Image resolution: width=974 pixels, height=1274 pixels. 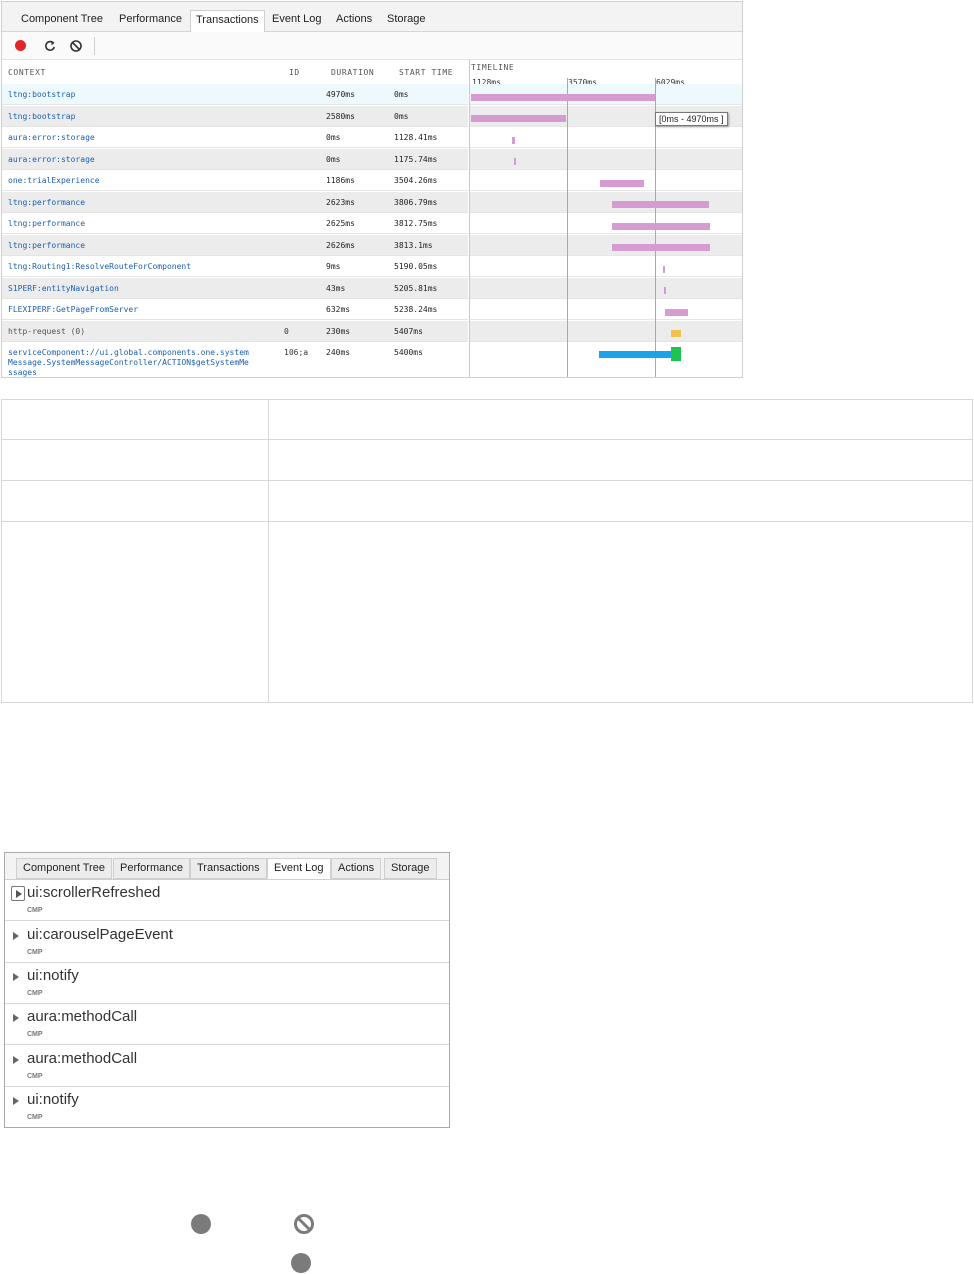 I want to click on row-start: 1175.74ms, so click(x=416, y=159).